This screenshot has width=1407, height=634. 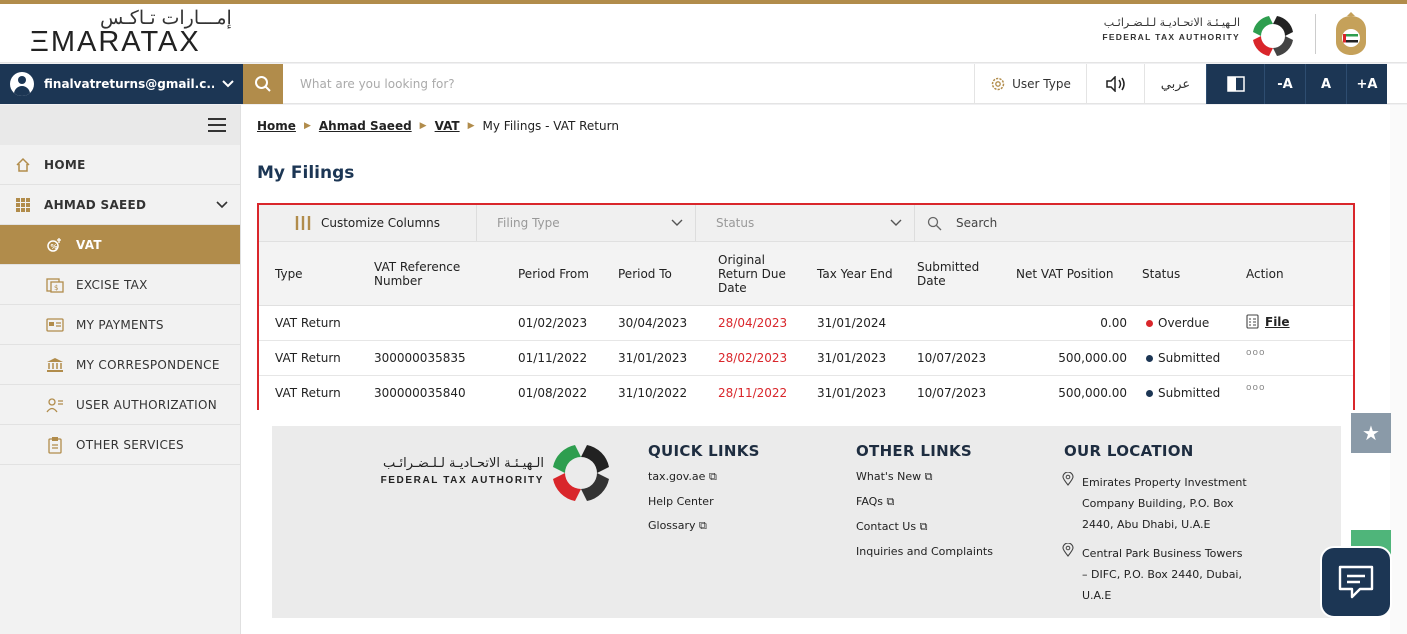 I want to click on fta-emblem-icon, so click(x=1273, y=37).